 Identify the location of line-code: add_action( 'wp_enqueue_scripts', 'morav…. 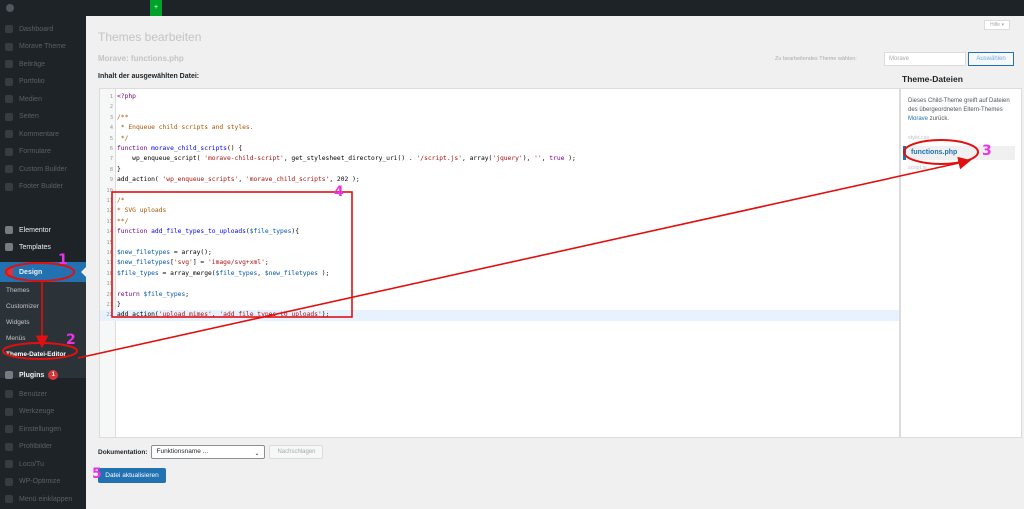
(238, 180).